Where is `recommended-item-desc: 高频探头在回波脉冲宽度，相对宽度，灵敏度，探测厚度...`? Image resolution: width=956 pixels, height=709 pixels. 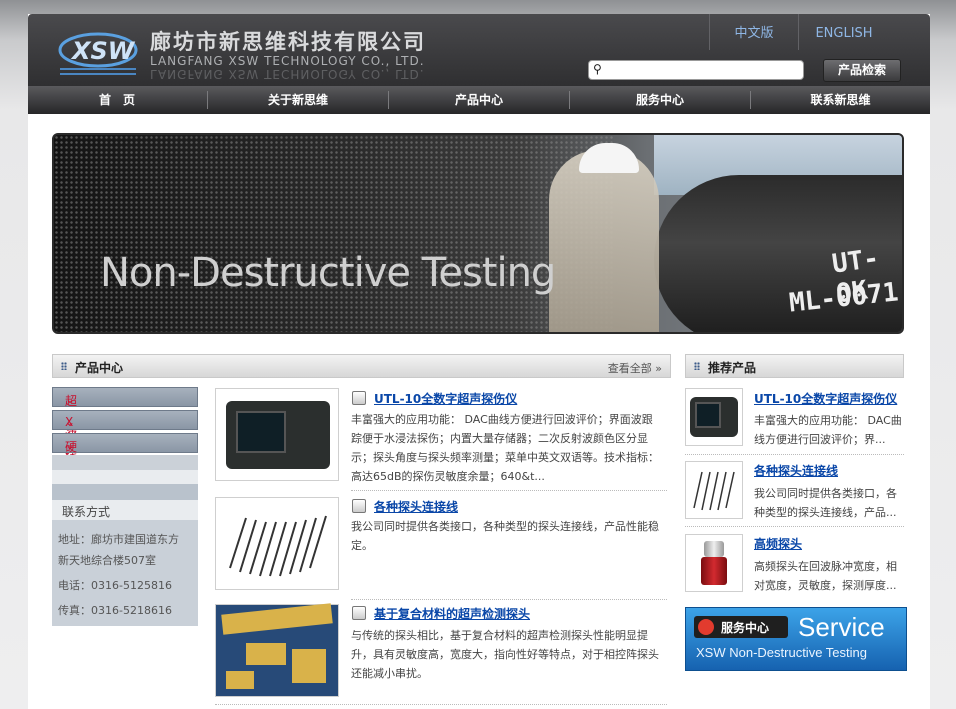
recommended-item-desc: 高频探头在回波脉冲宽度，相对宽度，灵敏度，探测厚度... is located at coordinates (825, 576).